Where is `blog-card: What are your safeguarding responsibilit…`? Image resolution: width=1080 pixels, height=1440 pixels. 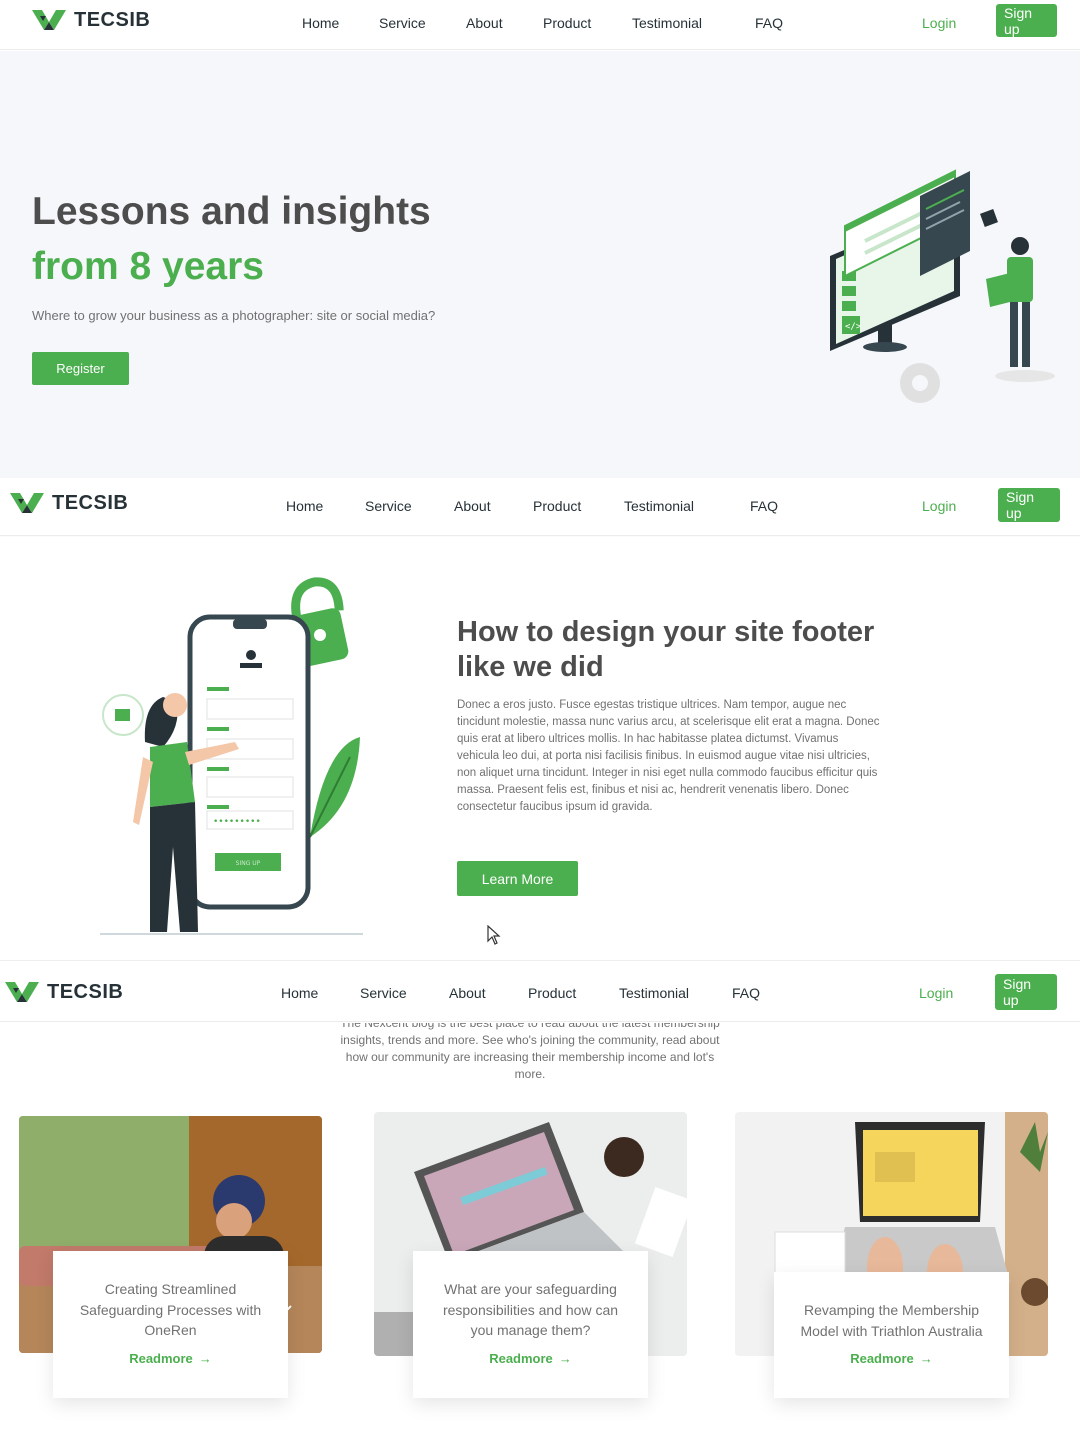
blog-card: What are your safeguarding responsibilit… is located at coordinates (530, 1259).